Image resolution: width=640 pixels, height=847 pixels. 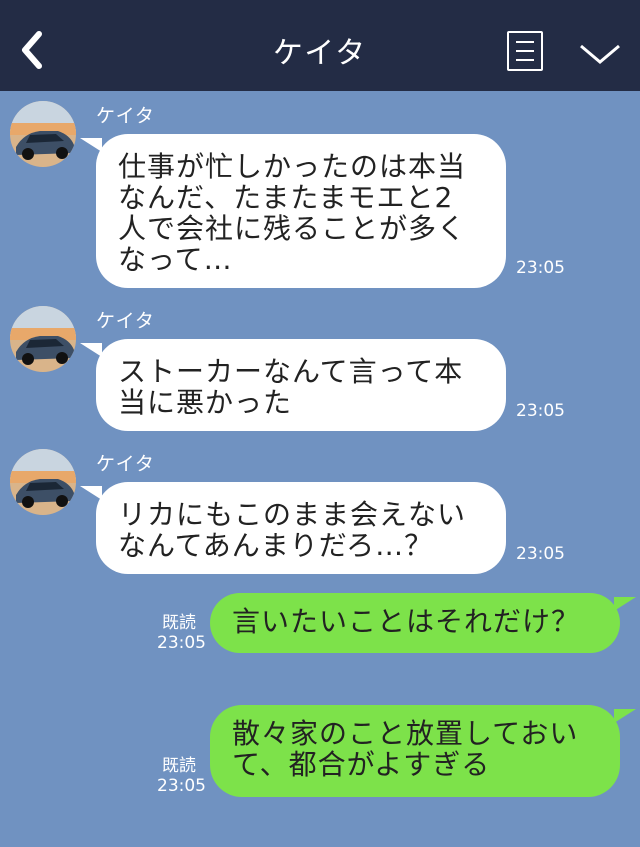 I want to click on more-button, so click(x=600, y=53).